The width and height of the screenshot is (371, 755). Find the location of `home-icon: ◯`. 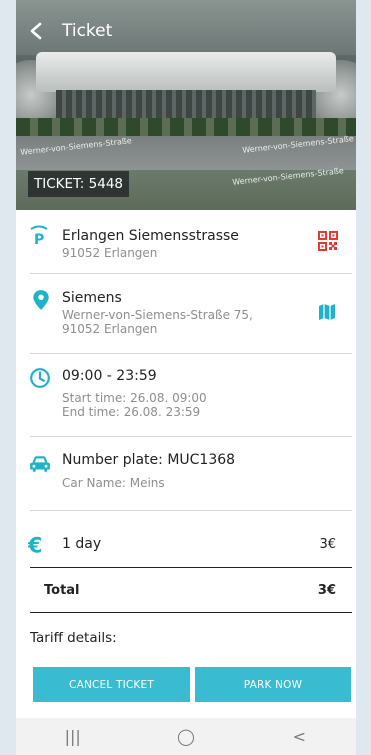

home-icon: ◯ is located at coordinates (186, 736).